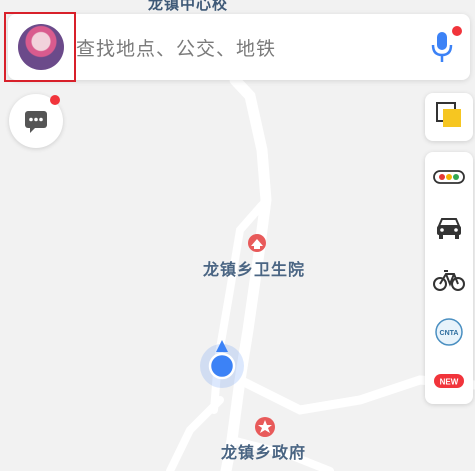 The image size is (475, 471). I want to click on hospital-icon, so click(257, 243).